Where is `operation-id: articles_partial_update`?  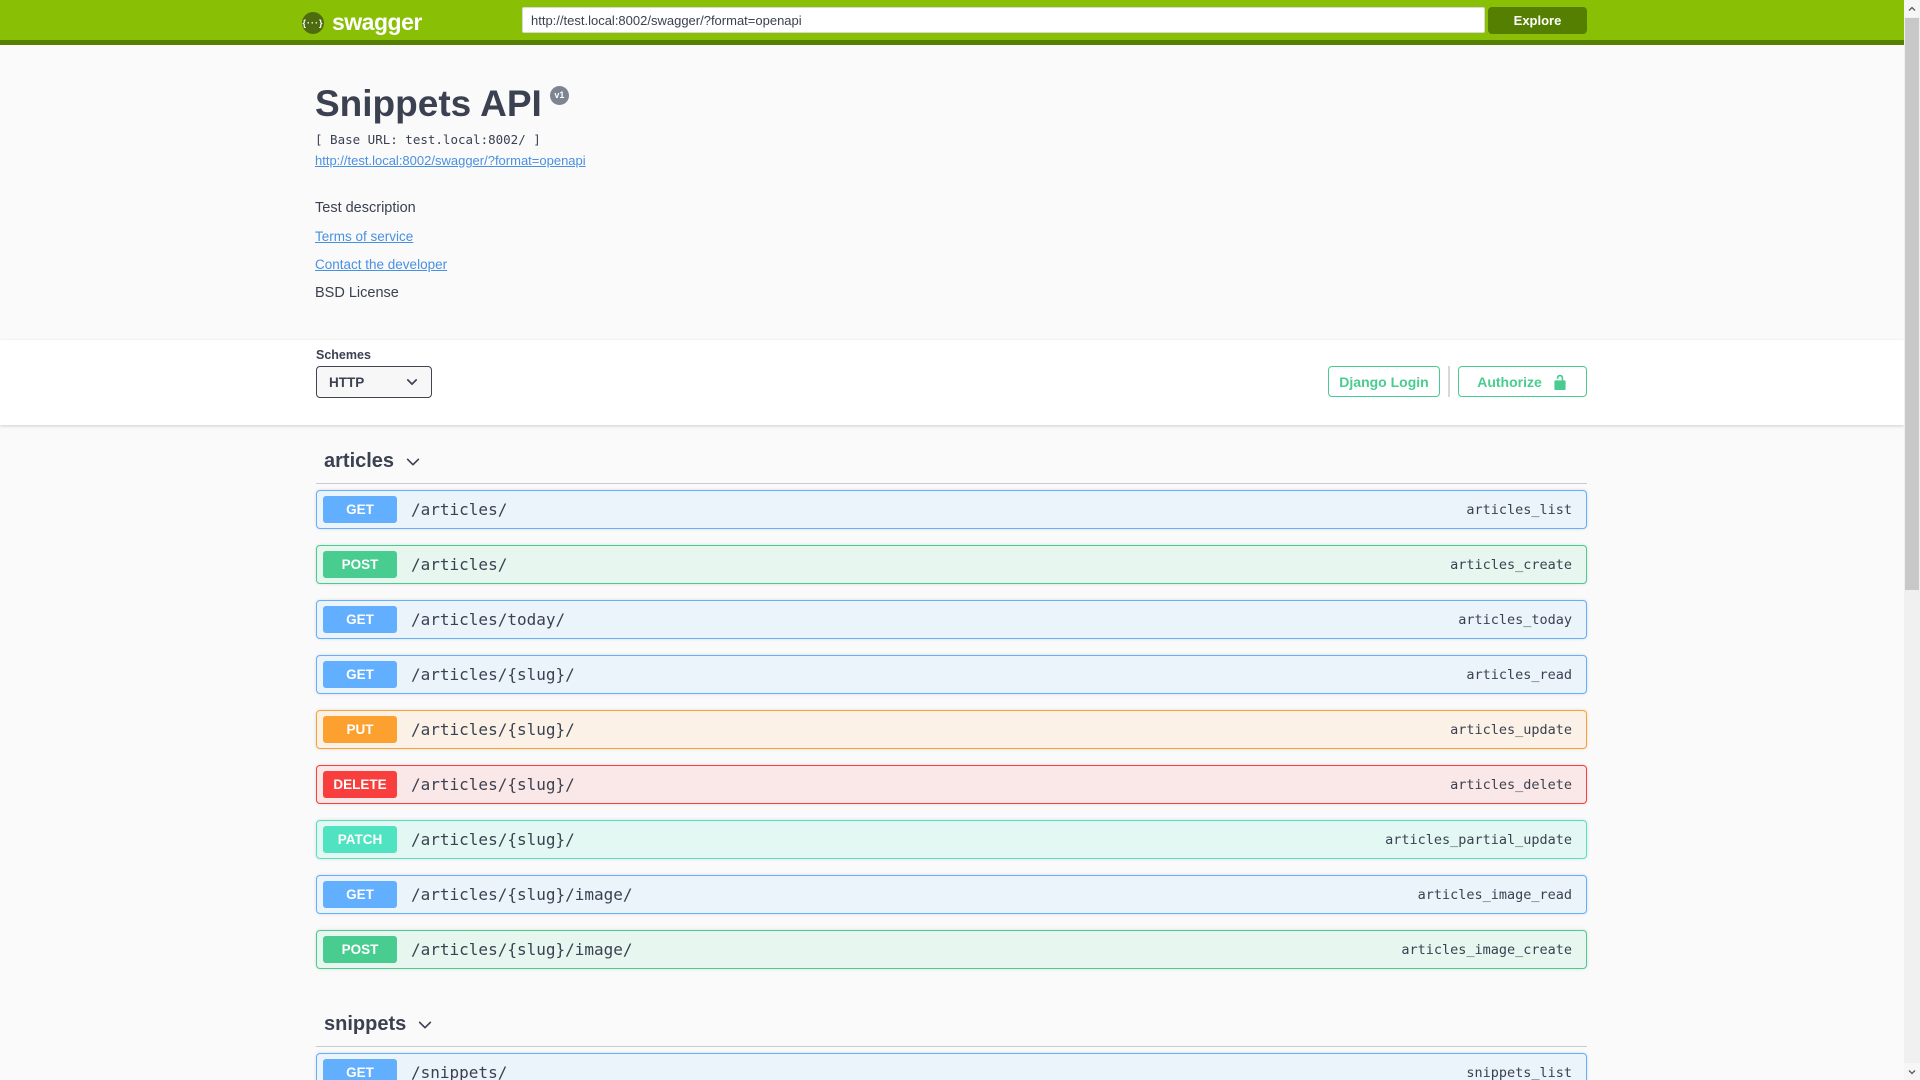
operation-id: articles_partial_update is located at coordinates (1478, 839).